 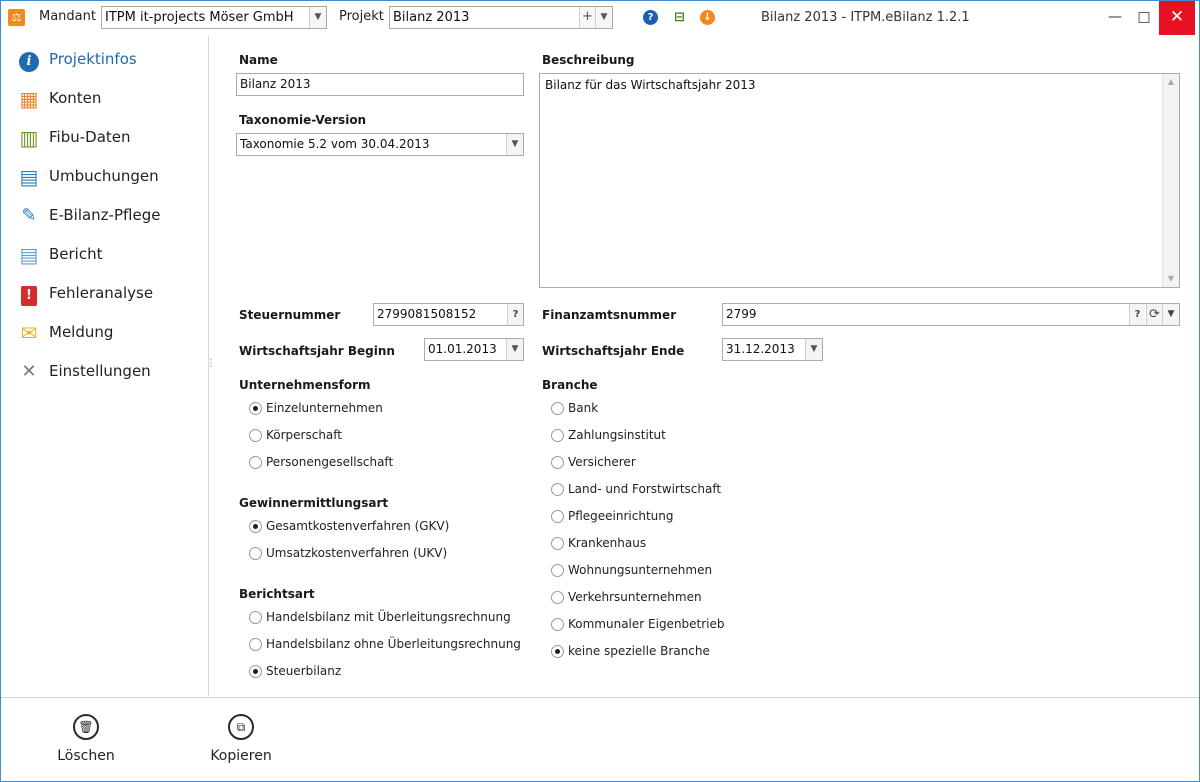 I want to click on mandant-label: Mandant, so click(x=67, y=16).